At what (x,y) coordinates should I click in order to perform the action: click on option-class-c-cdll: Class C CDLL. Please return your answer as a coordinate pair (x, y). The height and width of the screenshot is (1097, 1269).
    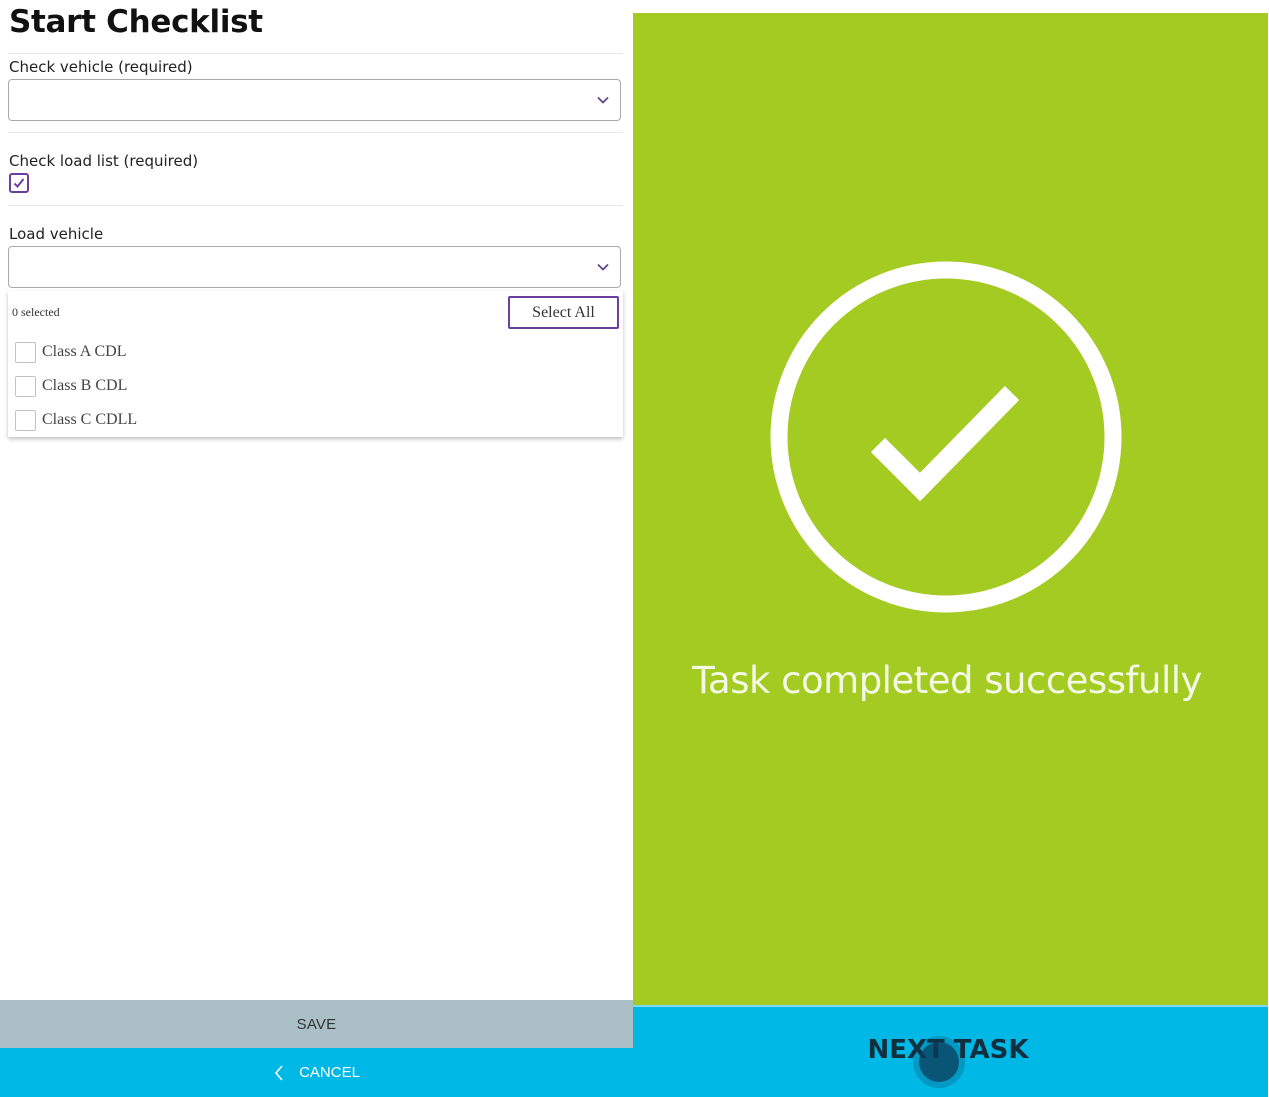
    Looking at the image, I should click on (215, 421).